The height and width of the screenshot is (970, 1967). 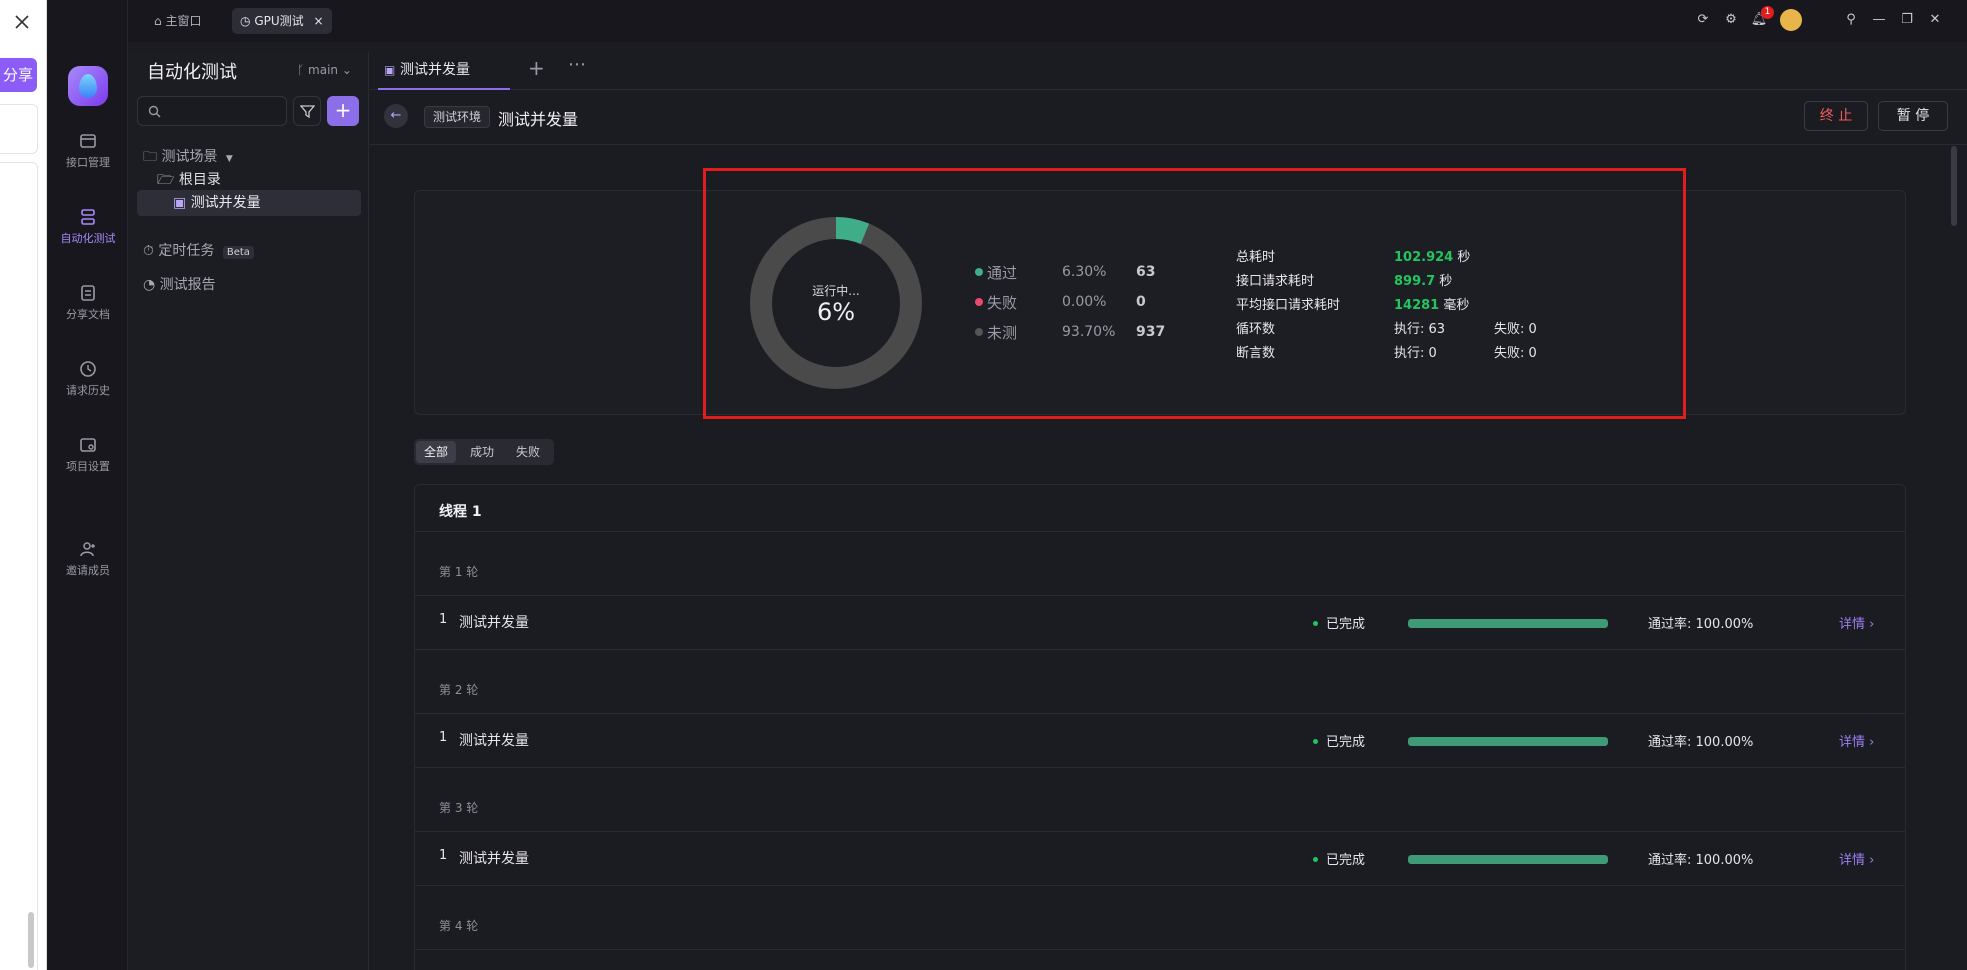 What do you see at coordinates (192, 72) in the screenshot?
I see `panel-title: 自动化测试` at bounding box center [192, 72].